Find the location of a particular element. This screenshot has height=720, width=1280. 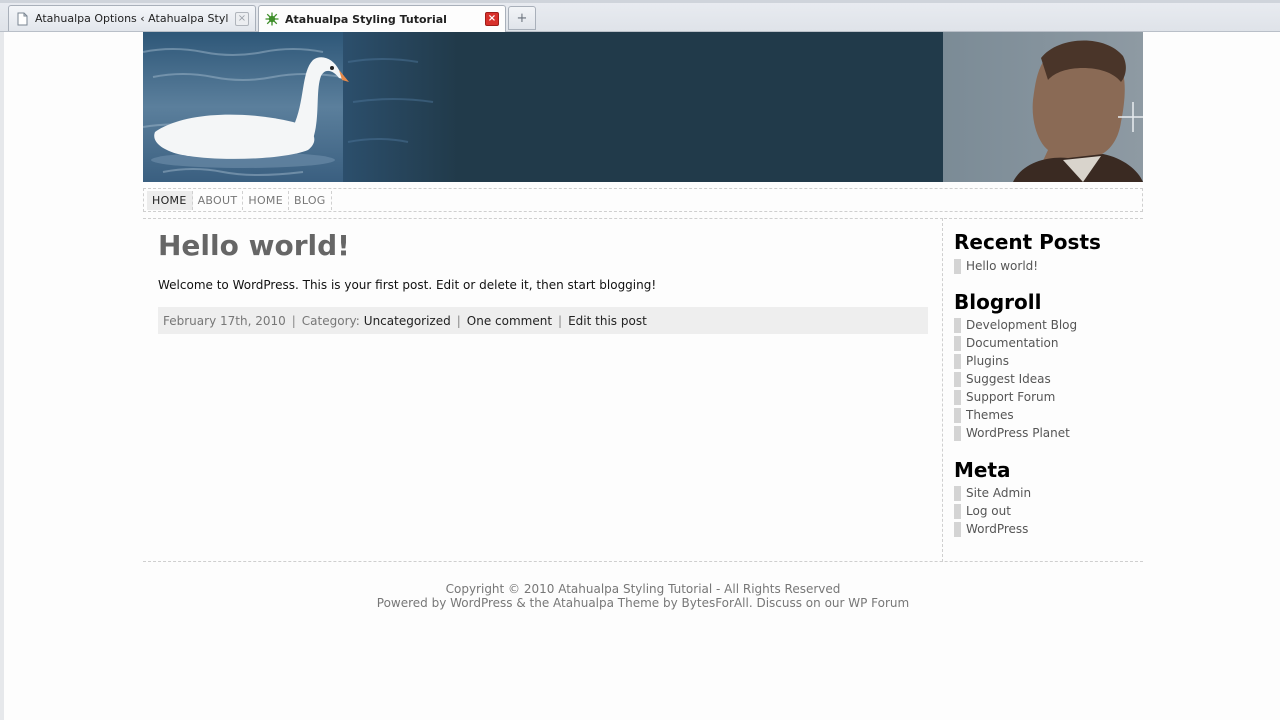

list-item: Hello world! is located at coordinates (996, 266).